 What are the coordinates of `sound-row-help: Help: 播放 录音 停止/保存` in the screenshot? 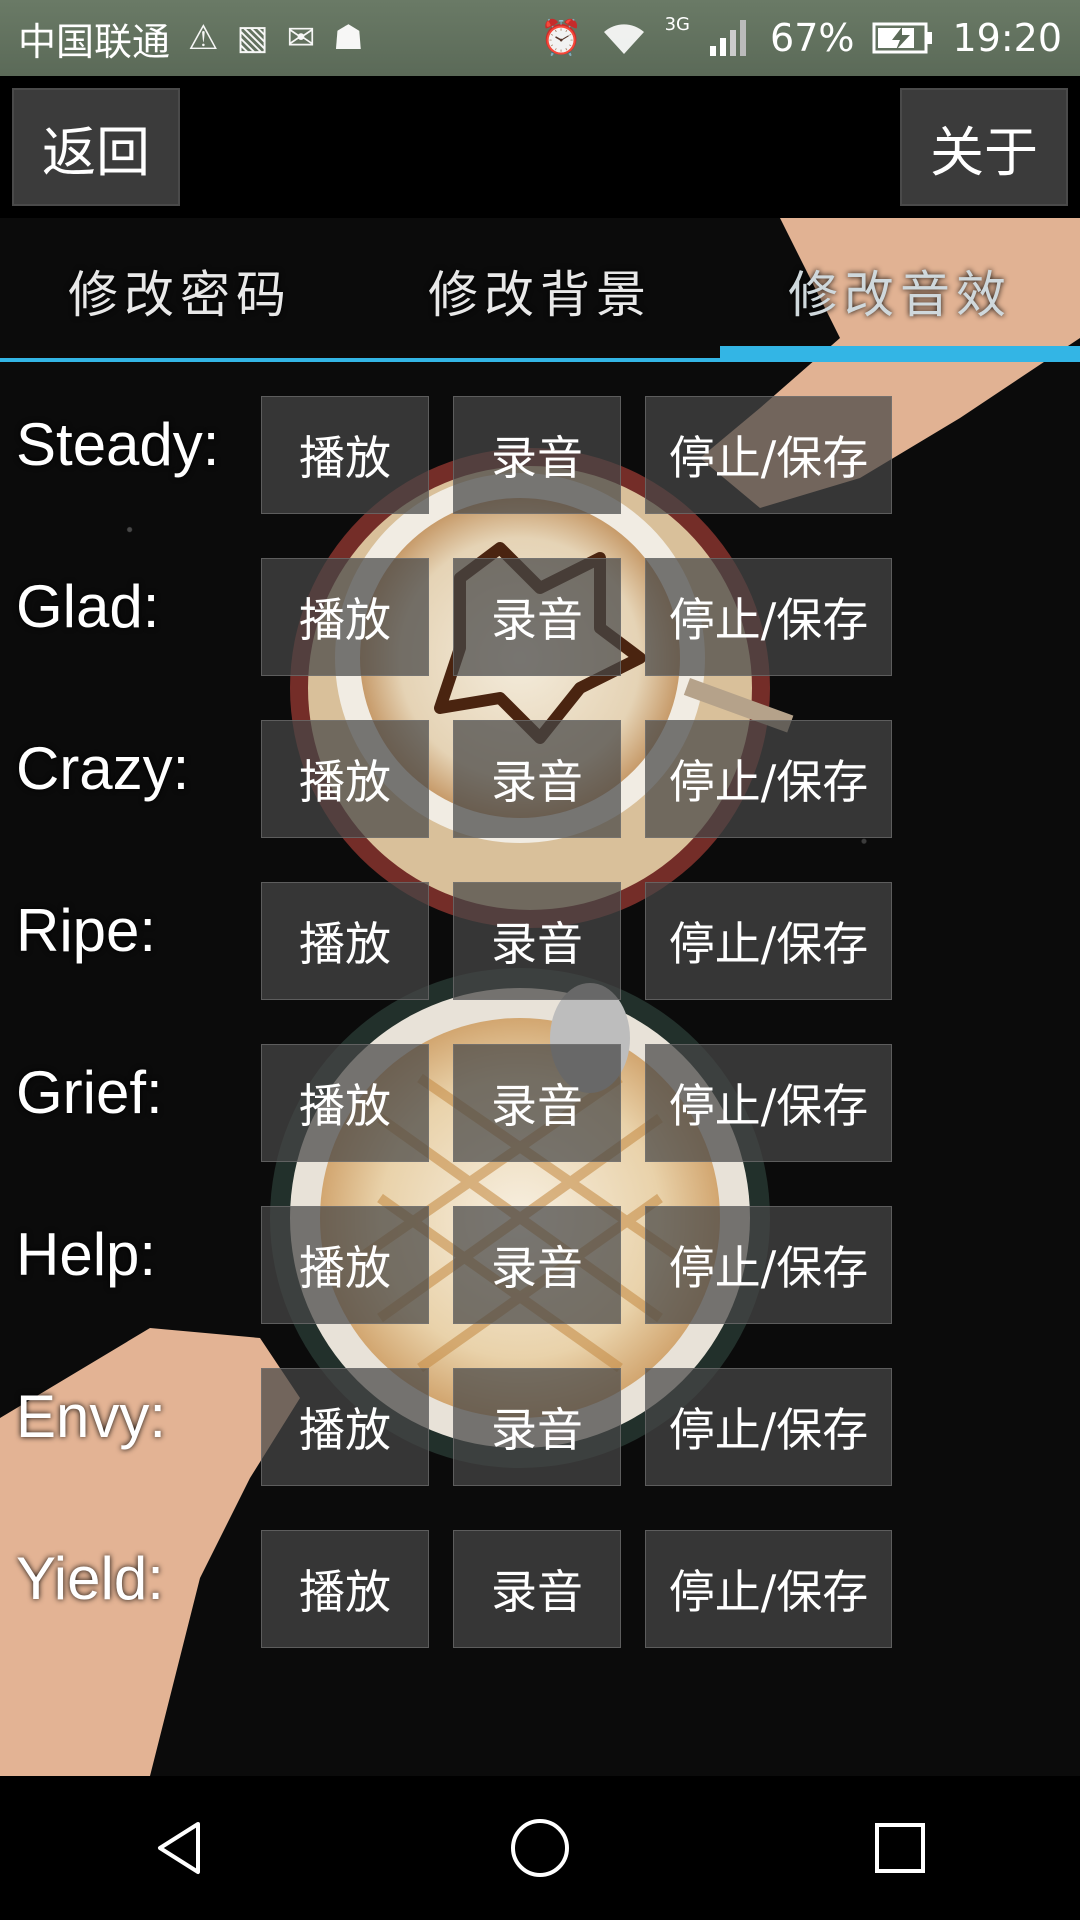 It's located at (540, 1261).